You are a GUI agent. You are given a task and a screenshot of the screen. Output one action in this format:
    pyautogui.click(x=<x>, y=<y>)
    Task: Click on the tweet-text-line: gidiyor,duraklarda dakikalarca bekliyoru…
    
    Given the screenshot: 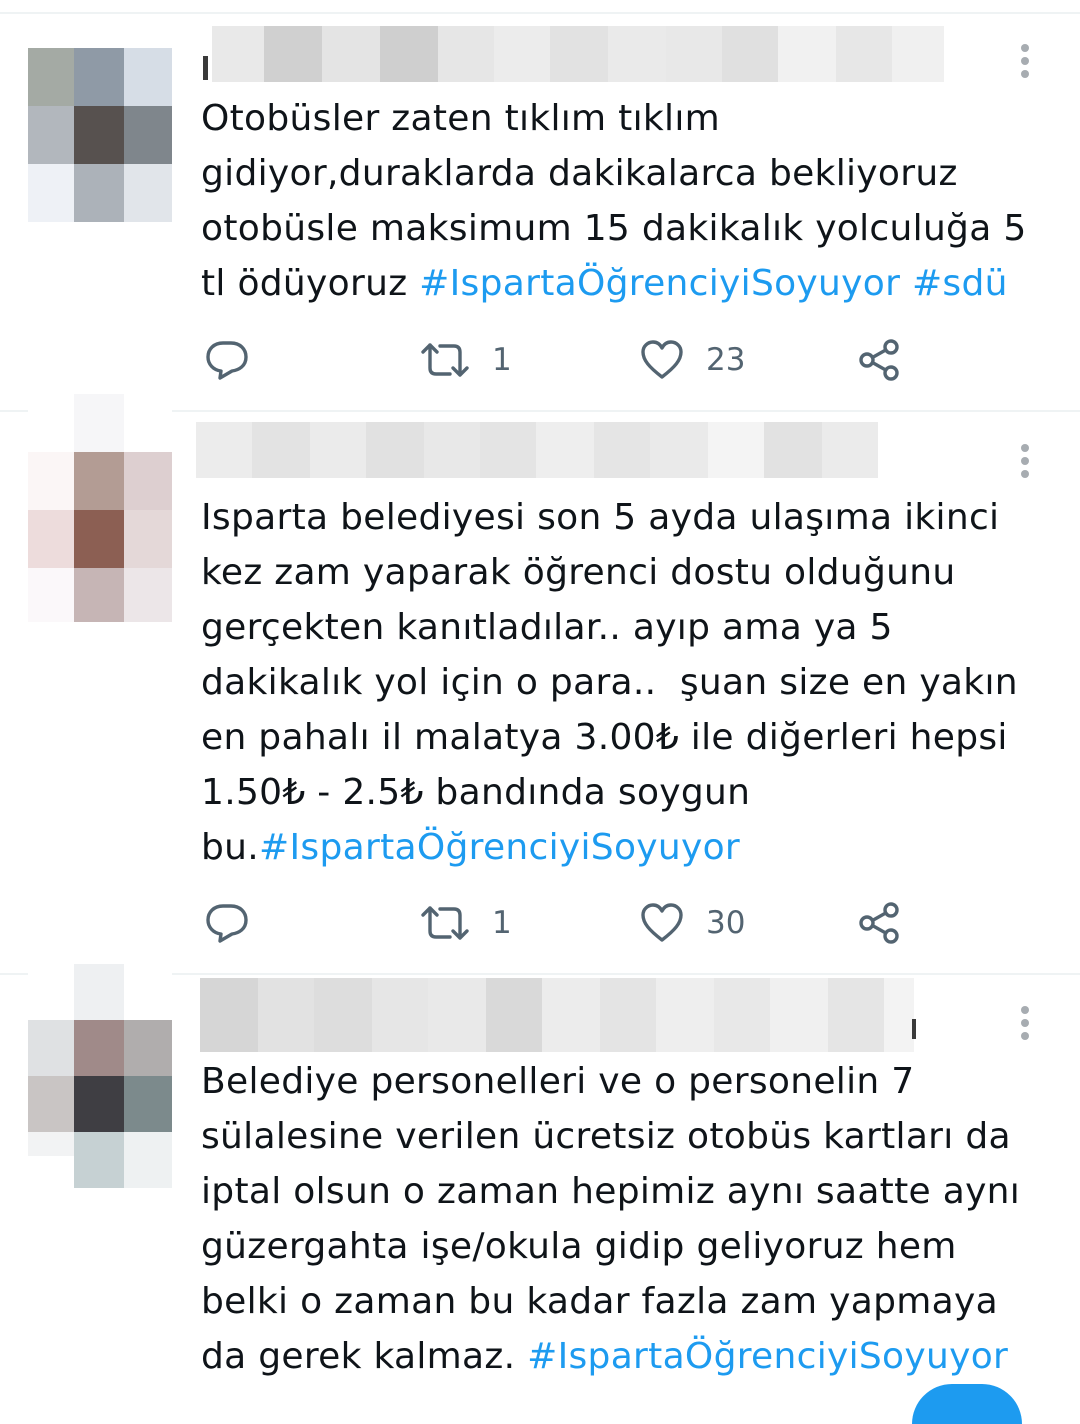 What is the action you would take?
    pyautogui.click(x=579, y=173)
    